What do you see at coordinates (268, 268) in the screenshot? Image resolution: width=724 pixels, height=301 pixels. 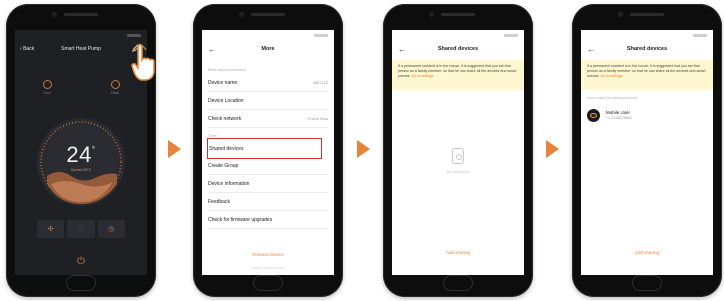 I see `restore-defaults-link: Restore factory defaults` at bounding box center [268, 268].